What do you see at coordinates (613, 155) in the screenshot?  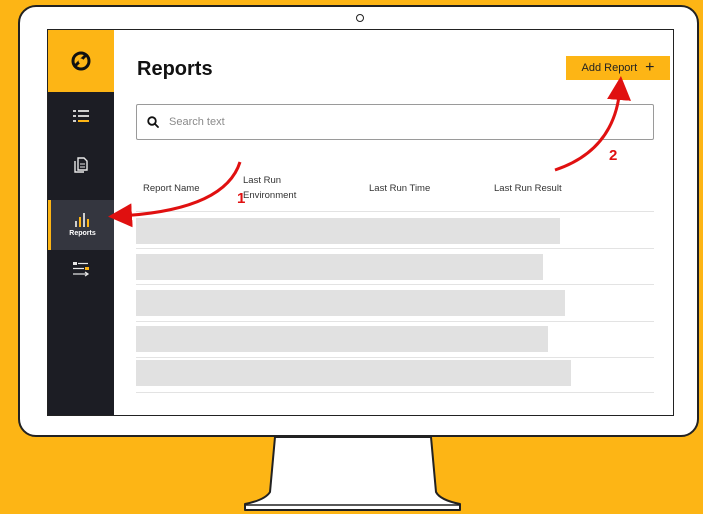 I see `annotation-label-2: 2` at bounding box center [613, 155].